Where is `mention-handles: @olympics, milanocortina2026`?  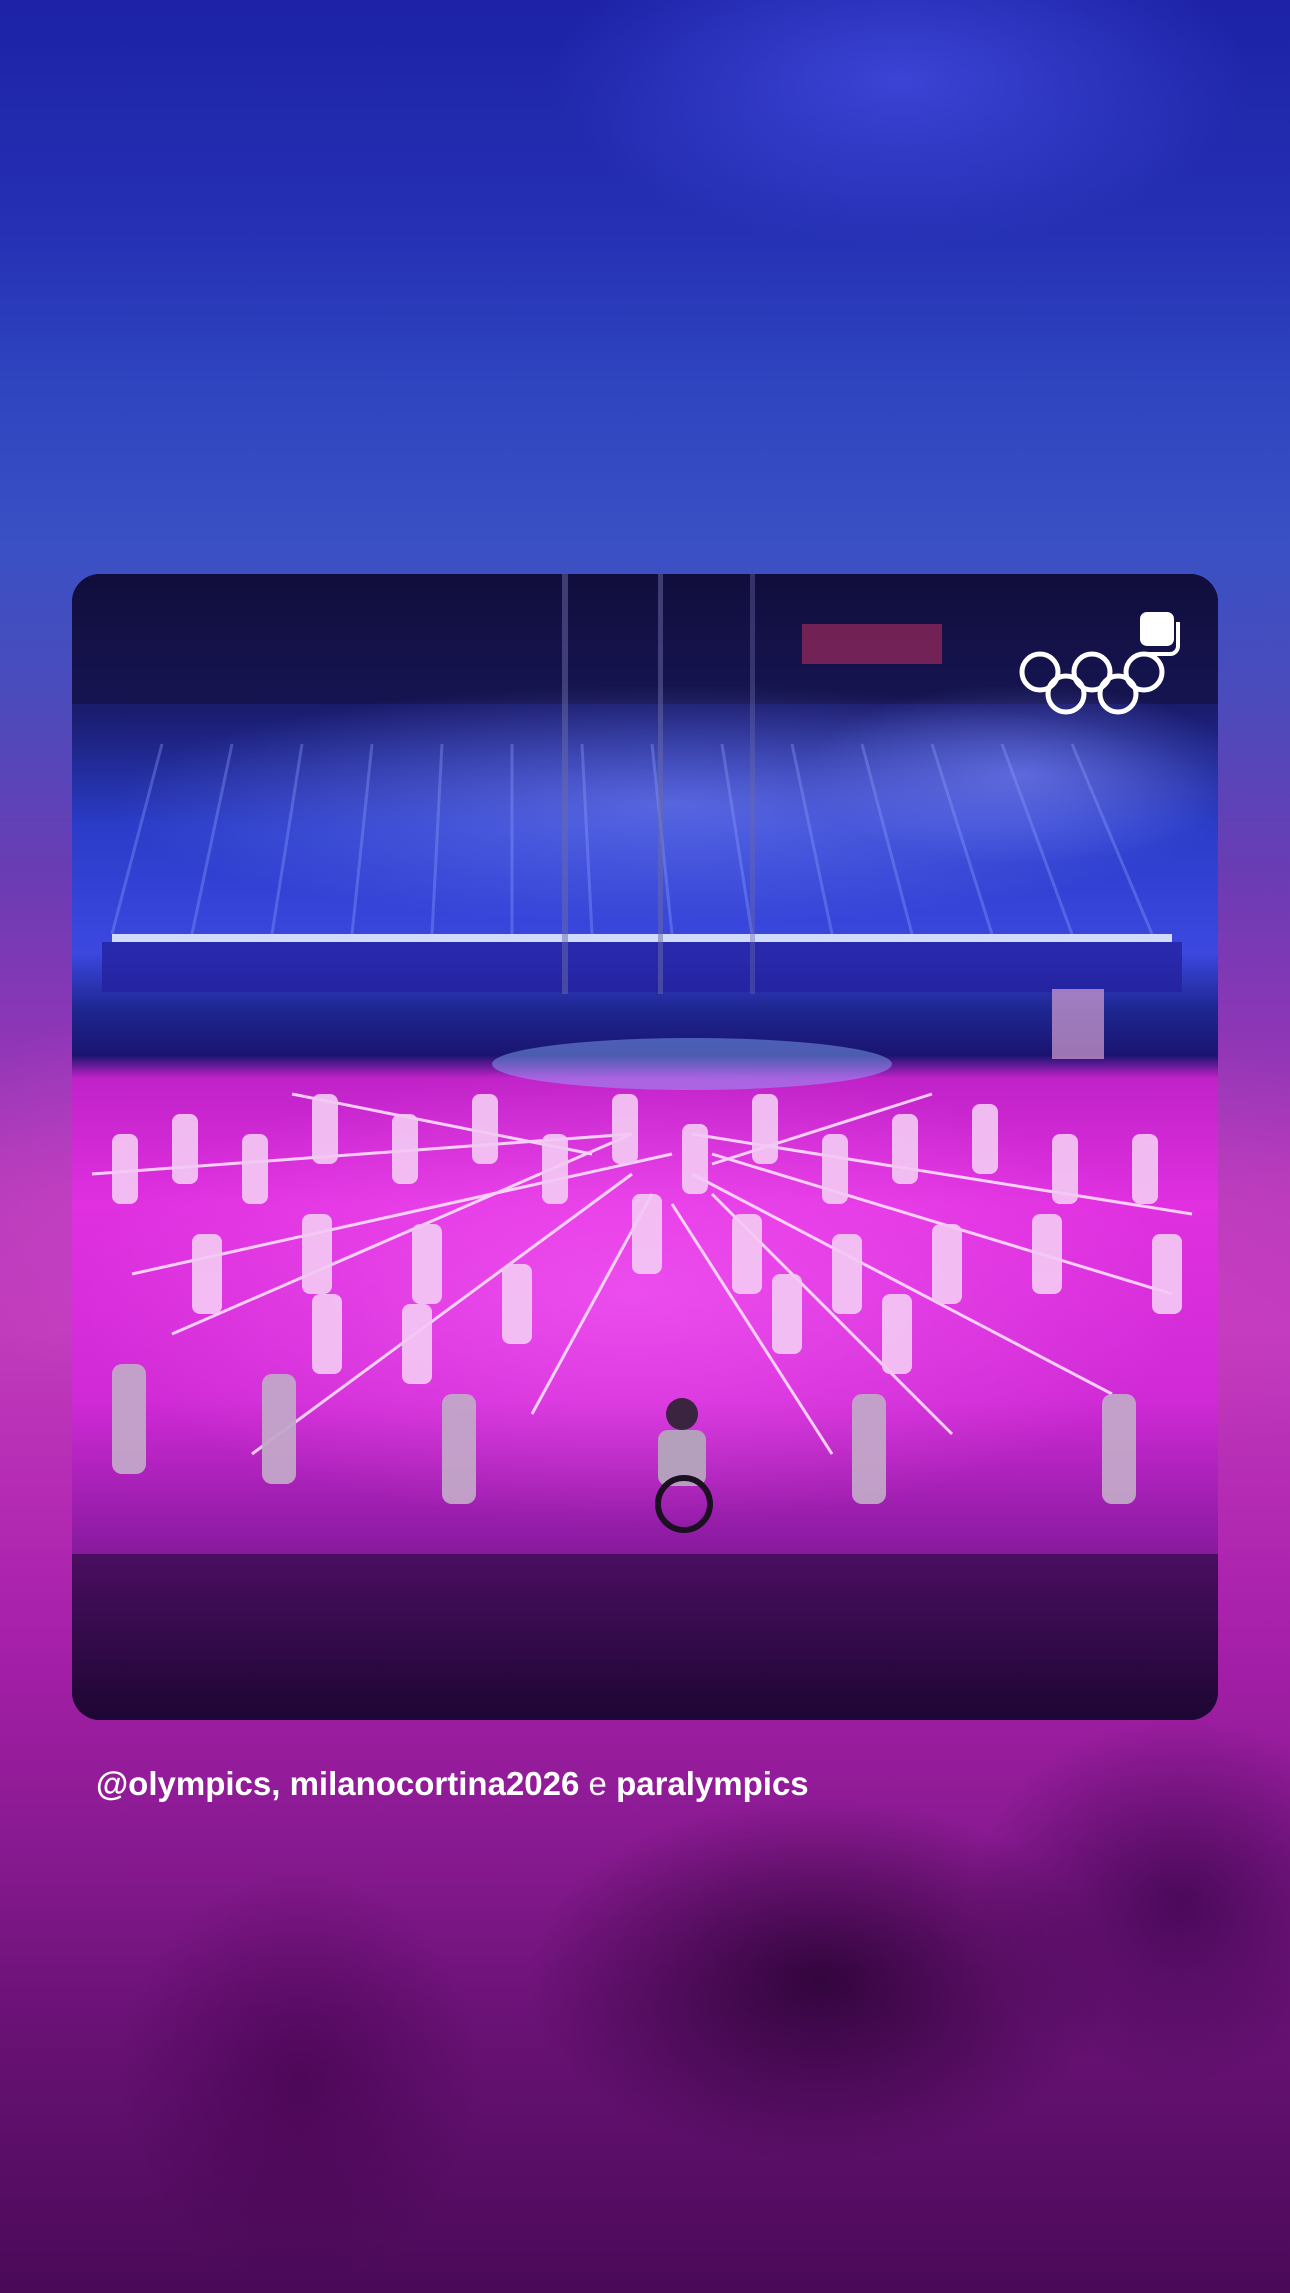 mention-handles: @olympics, milanocortina2026 is located at coordinates (337, 1783).